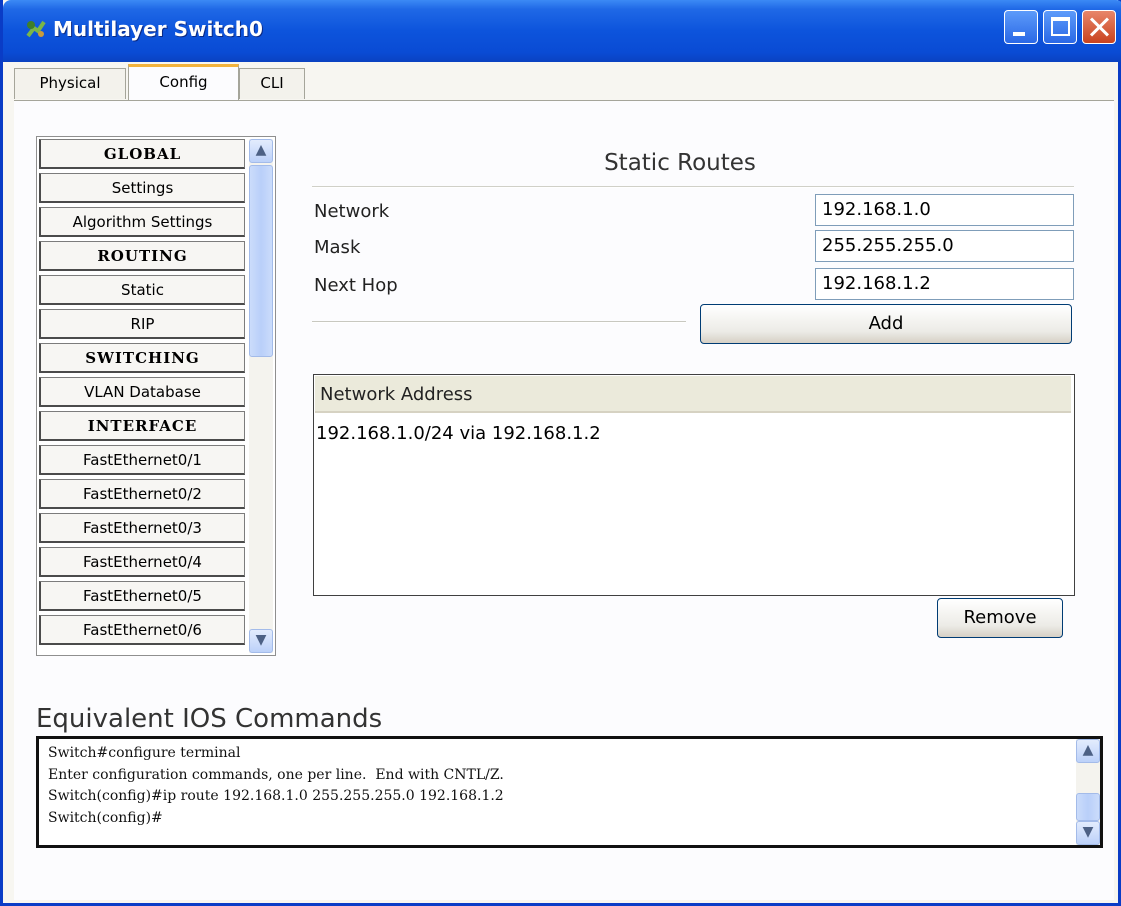  I want to click on nav-item-algorithm-settings: Algorithm Settings, so click(142, 222).